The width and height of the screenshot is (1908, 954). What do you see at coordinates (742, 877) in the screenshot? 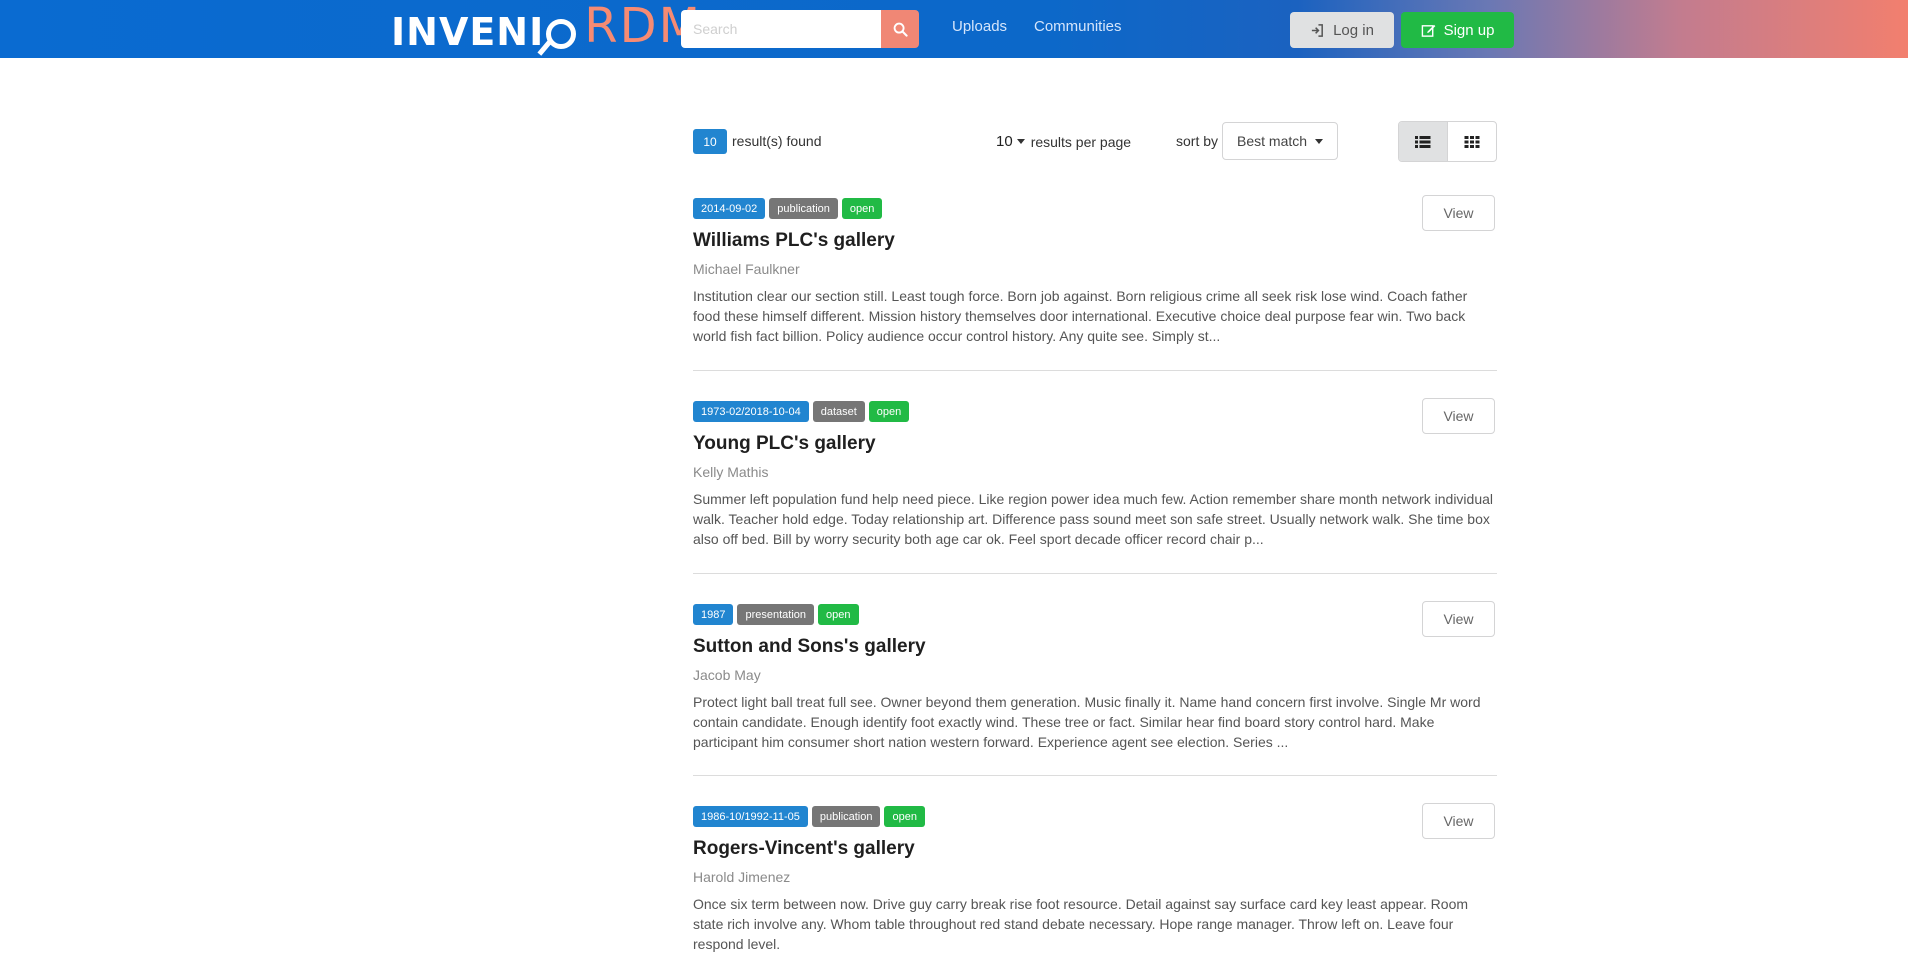
I see `record-author: Harold Jimenez` at bounding box center [742, 877].